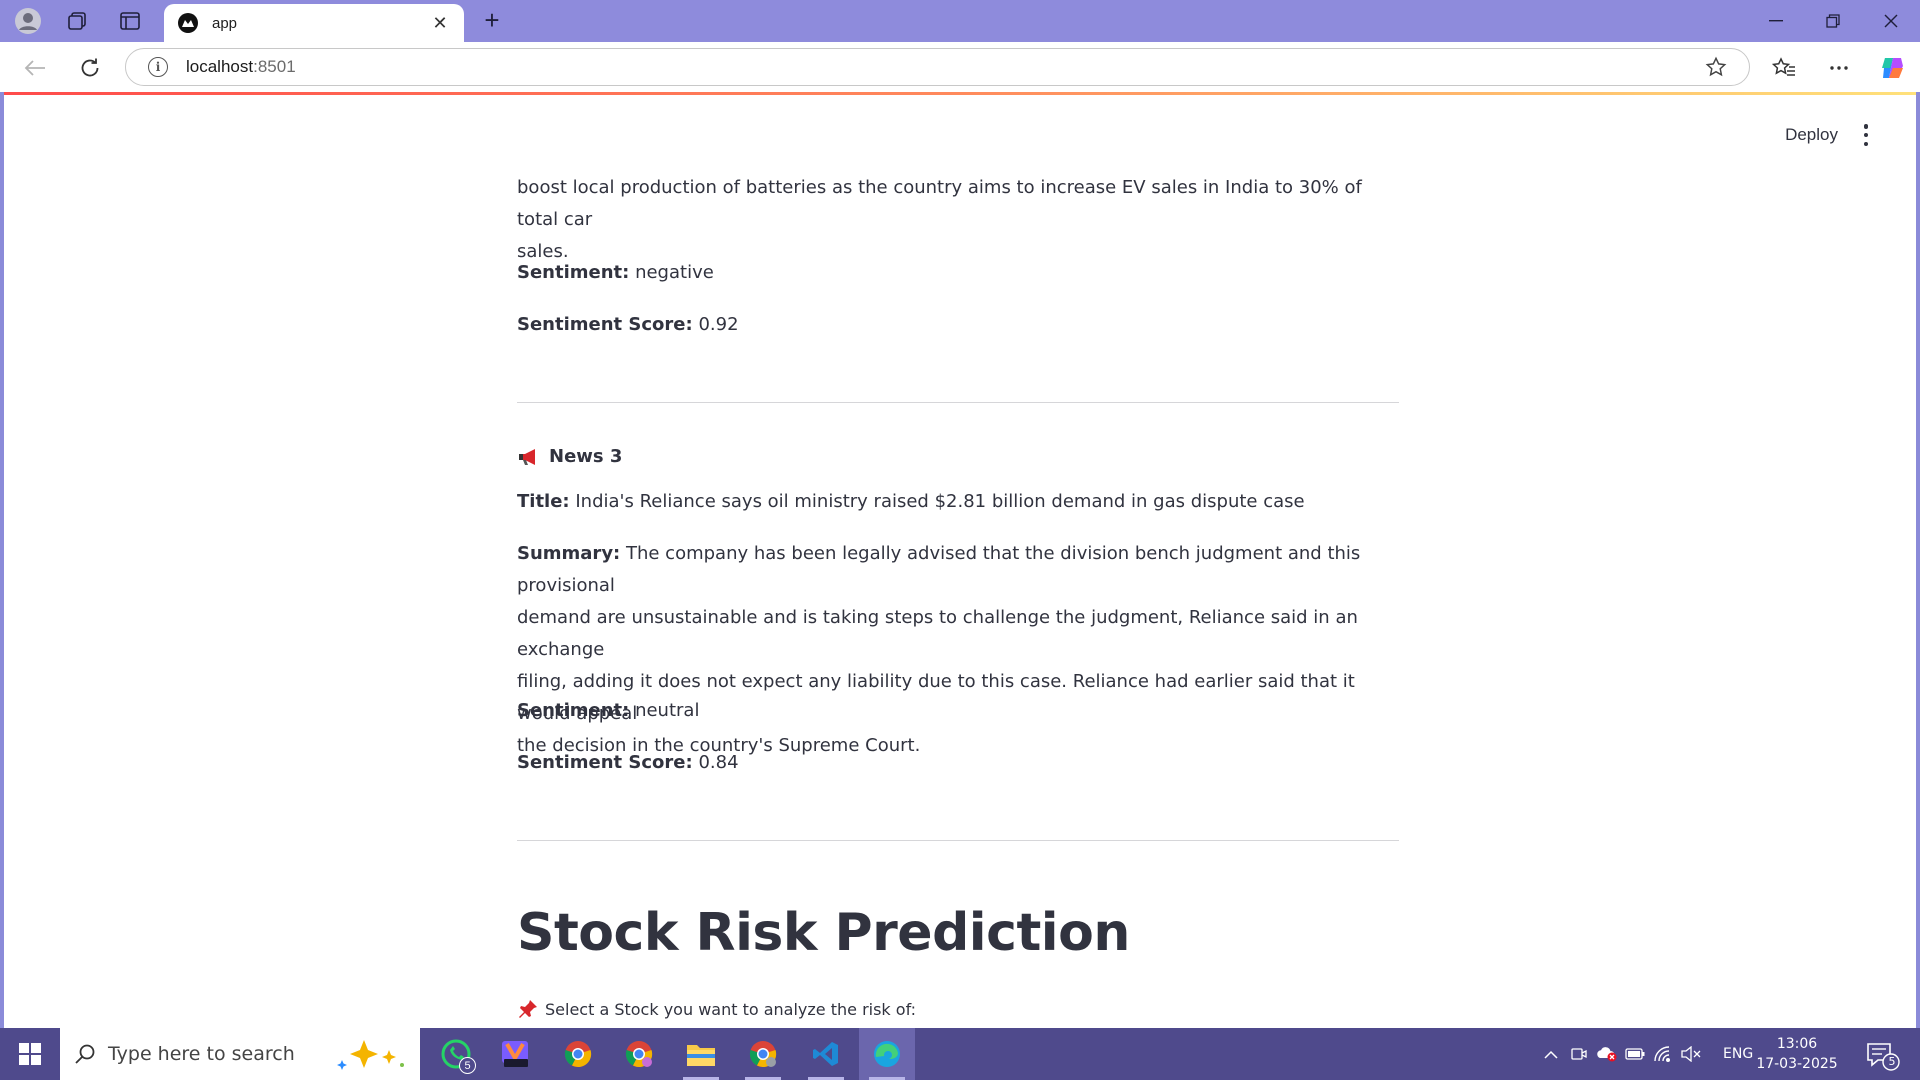 The width and height of the screenshot is (1920, 1080). I want to click on onedrive-error-icon, so click(1607, 1054).